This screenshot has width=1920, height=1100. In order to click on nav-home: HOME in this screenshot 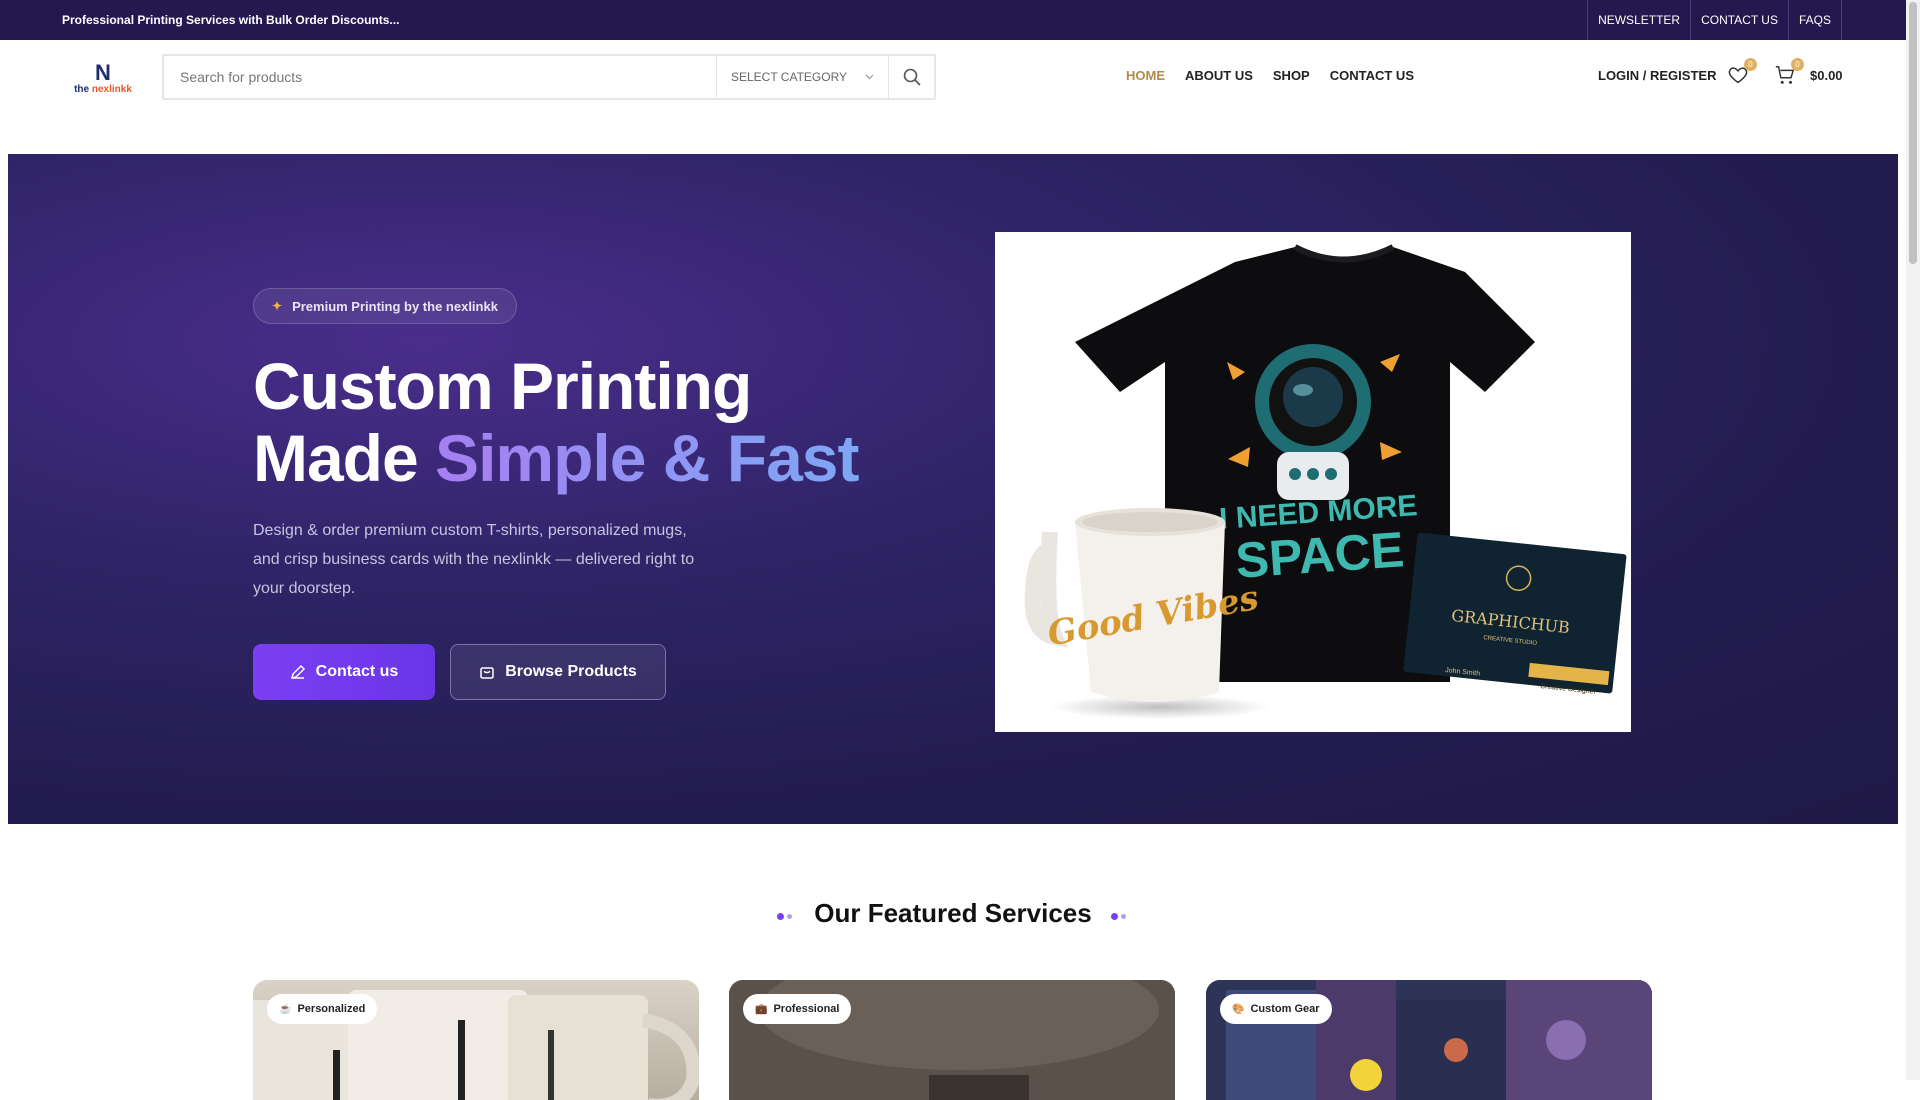, I will do `click(1145, 75)`.